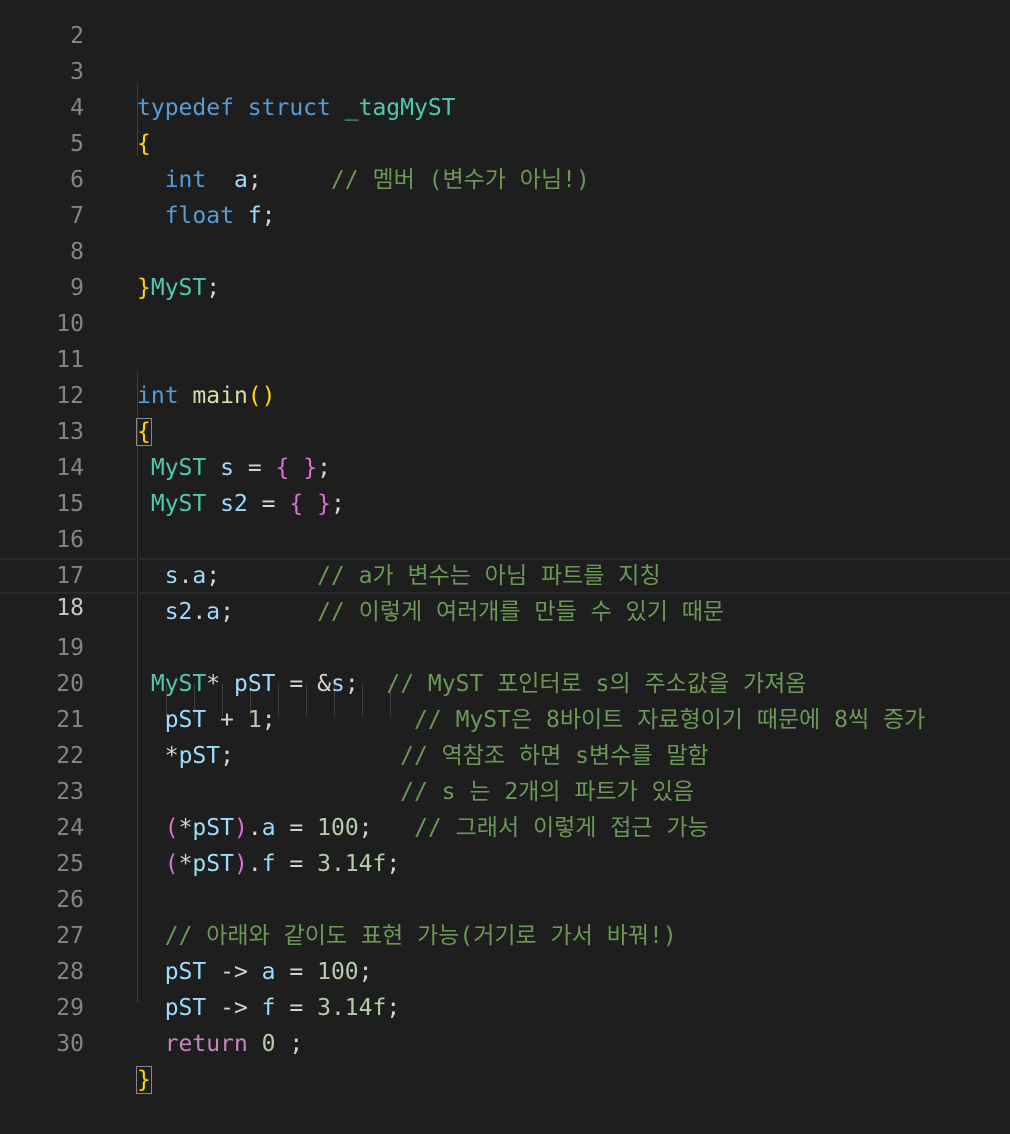  What do you see at coordinates (505, 789) in the screenshot?
I see `code-line: 23 (*pST).a = 100; // 그래서 이렇게 접근 가능` at bounding box center [505, 789].